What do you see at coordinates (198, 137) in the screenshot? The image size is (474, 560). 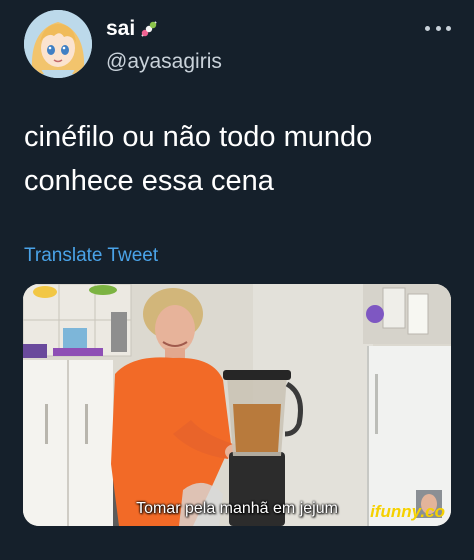 I see `tweet-text-line: cinéfilo ou não todo mundo` at bounding box center [198, 137].